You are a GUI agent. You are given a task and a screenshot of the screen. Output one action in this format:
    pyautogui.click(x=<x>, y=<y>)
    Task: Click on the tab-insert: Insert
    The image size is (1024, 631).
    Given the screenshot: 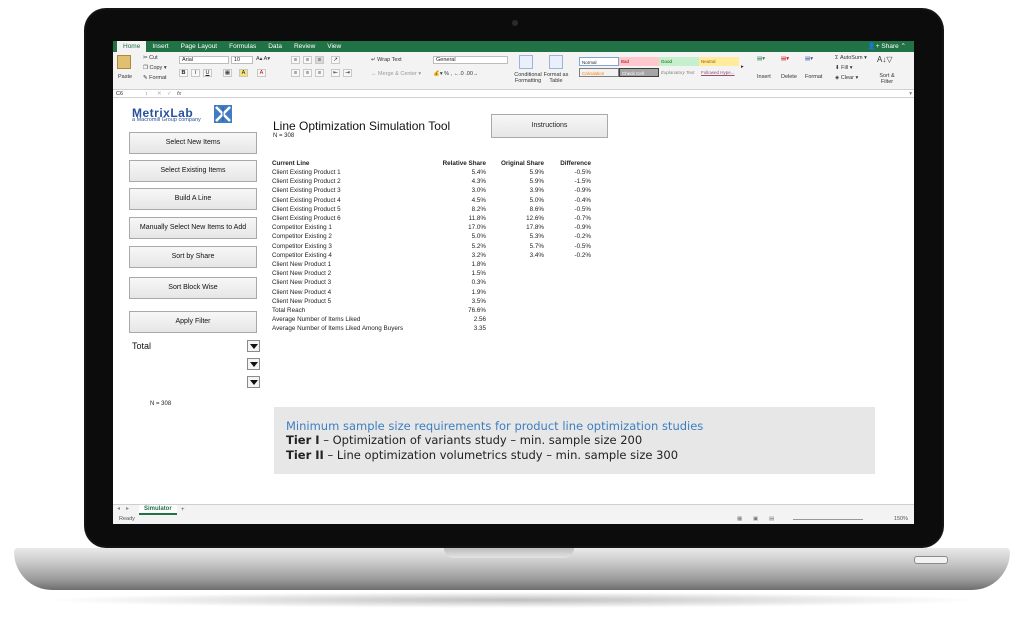 What is the action you would take?
    pyautogui.click(x=160, y=46)
    